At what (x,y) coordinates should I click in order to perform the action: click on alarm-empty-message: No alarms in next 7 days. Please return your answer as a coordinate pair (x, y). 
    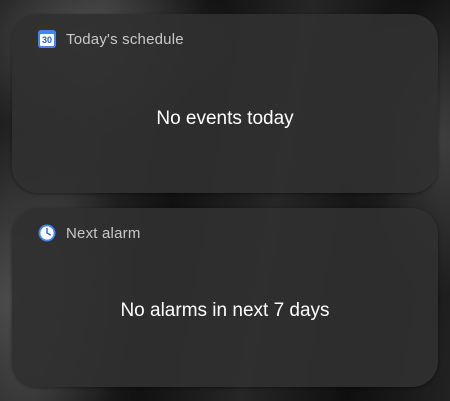
    Looking at the image, I should click on (225, 310).